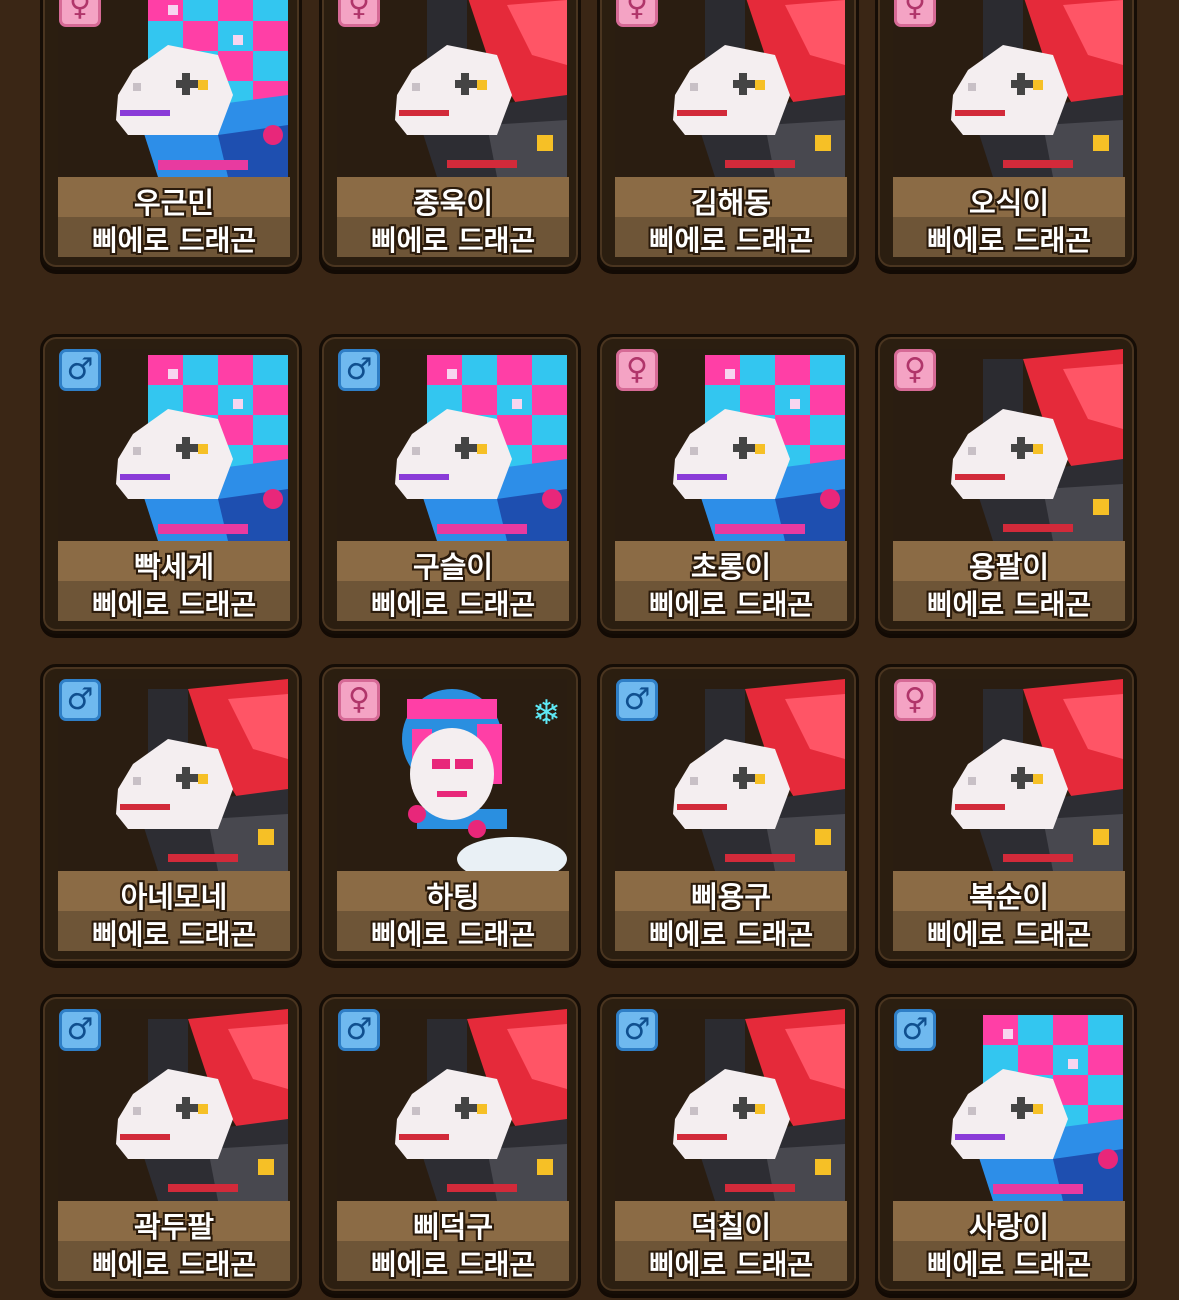 This screenshot has width=1179, height=1300. I want to click on dragon-card: ♂ 삐덕구삐에로 드래곤, so click(450, 1144).